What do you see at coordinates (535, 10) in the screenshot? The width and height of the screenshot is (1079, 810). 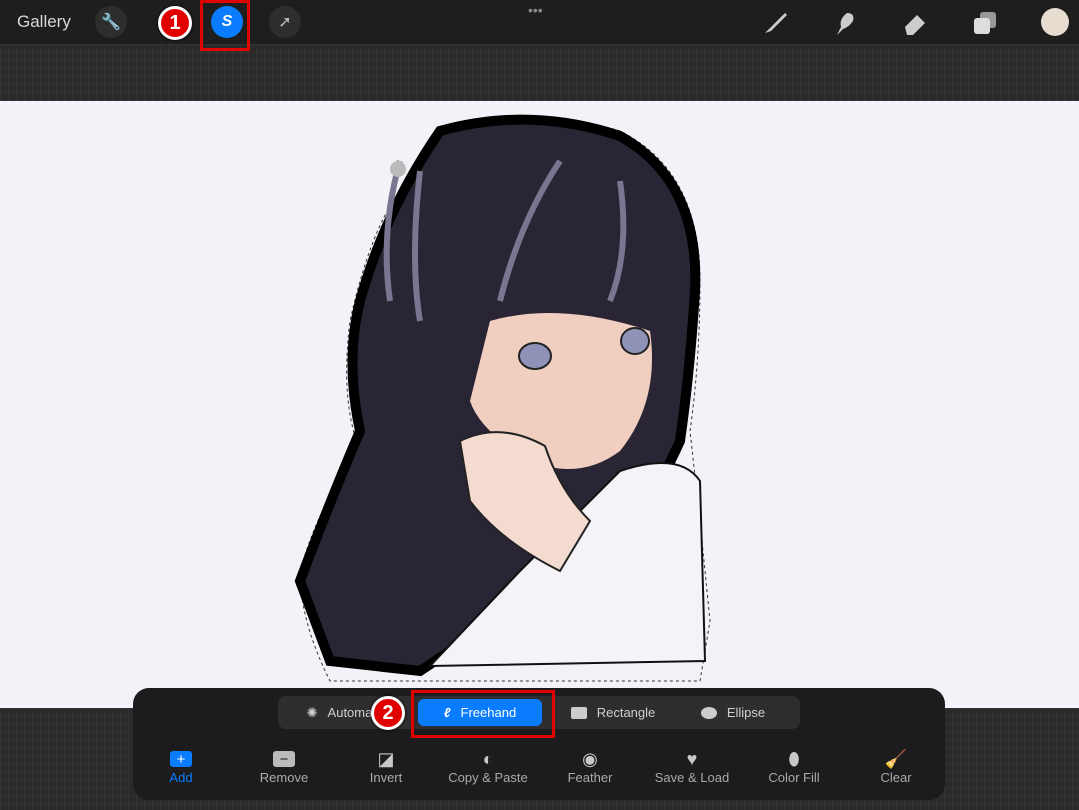 I see `more-options-handle: •••` at bounding box center [535, 10].